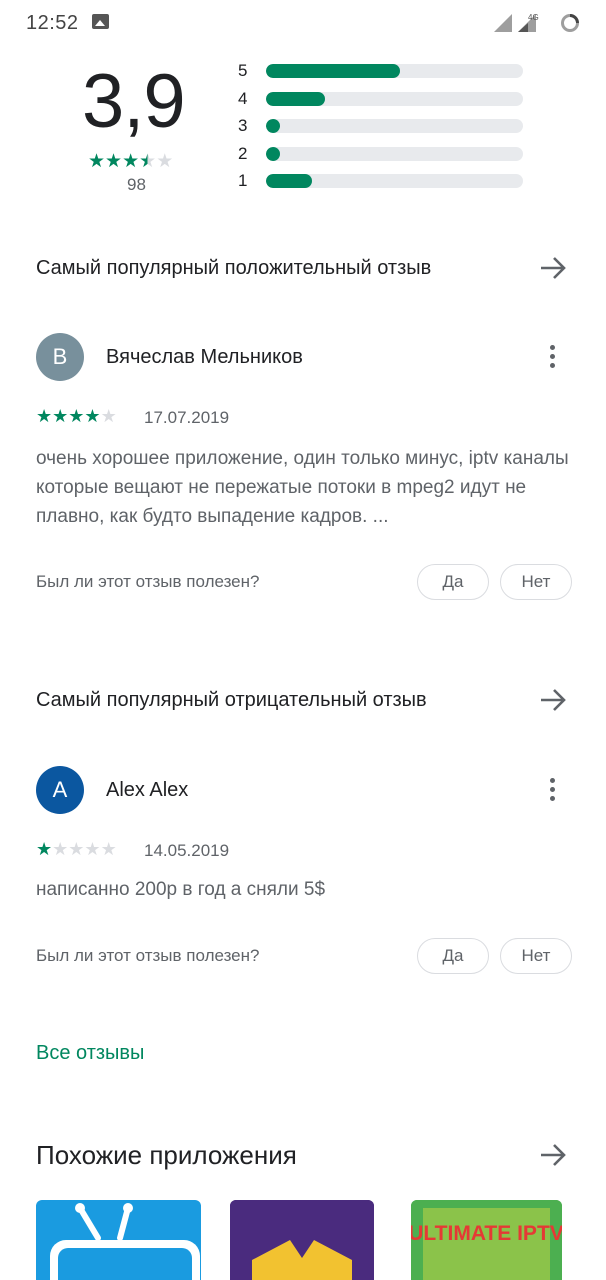 This screenshot has width=606, height=1280. I want to click on avatar: В, so click(60, 357).